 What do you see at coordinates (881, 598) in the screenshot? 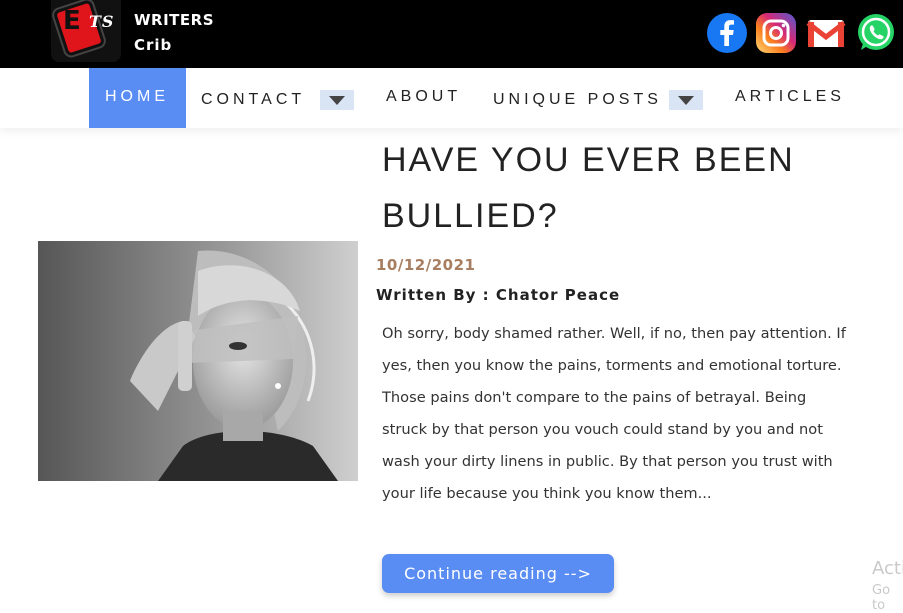
I see `windows-activation-hint: Go to` at bounding box center [881, 598].